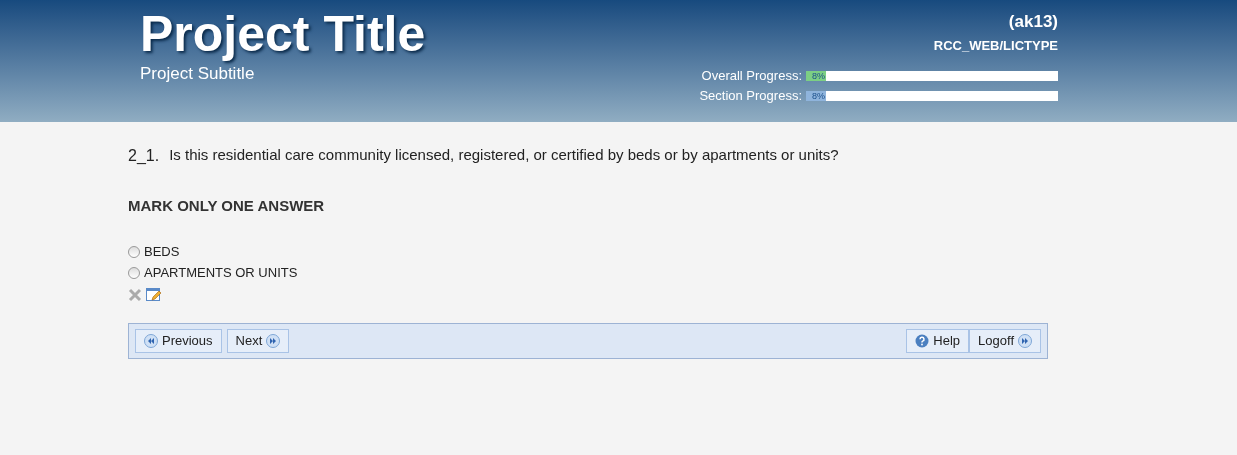  Describe the element at coordinates (751, 75) in the screenshot. I see `progress-label: Overall Progress:` at that location.